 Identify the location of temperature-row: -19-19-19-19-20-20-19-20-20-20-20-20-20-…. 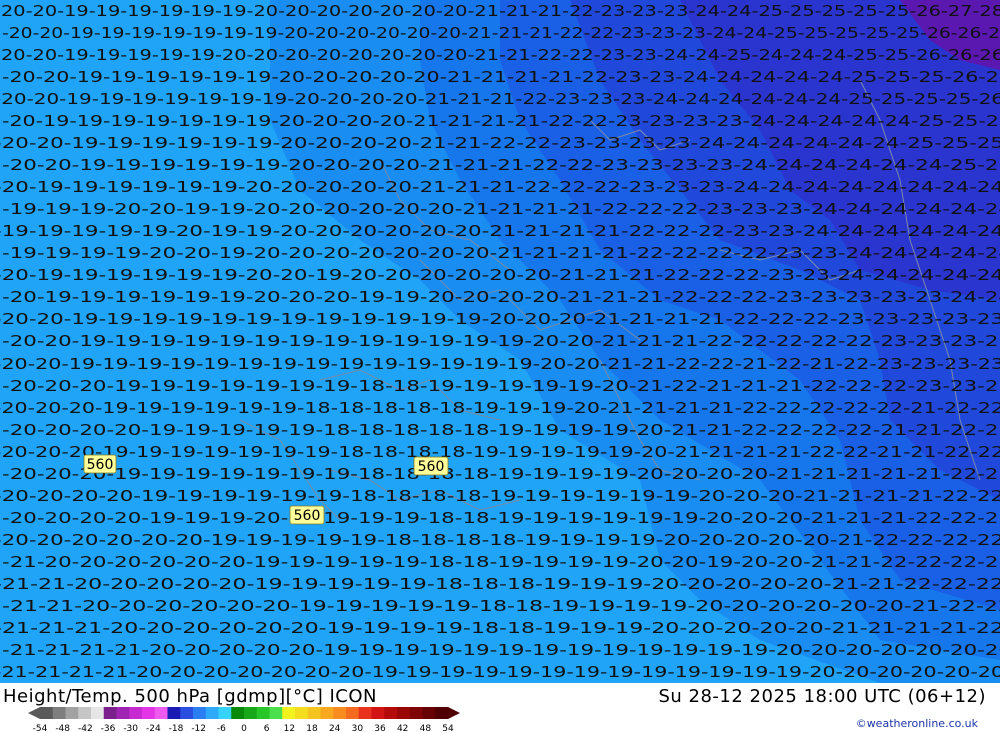
(501, 253).